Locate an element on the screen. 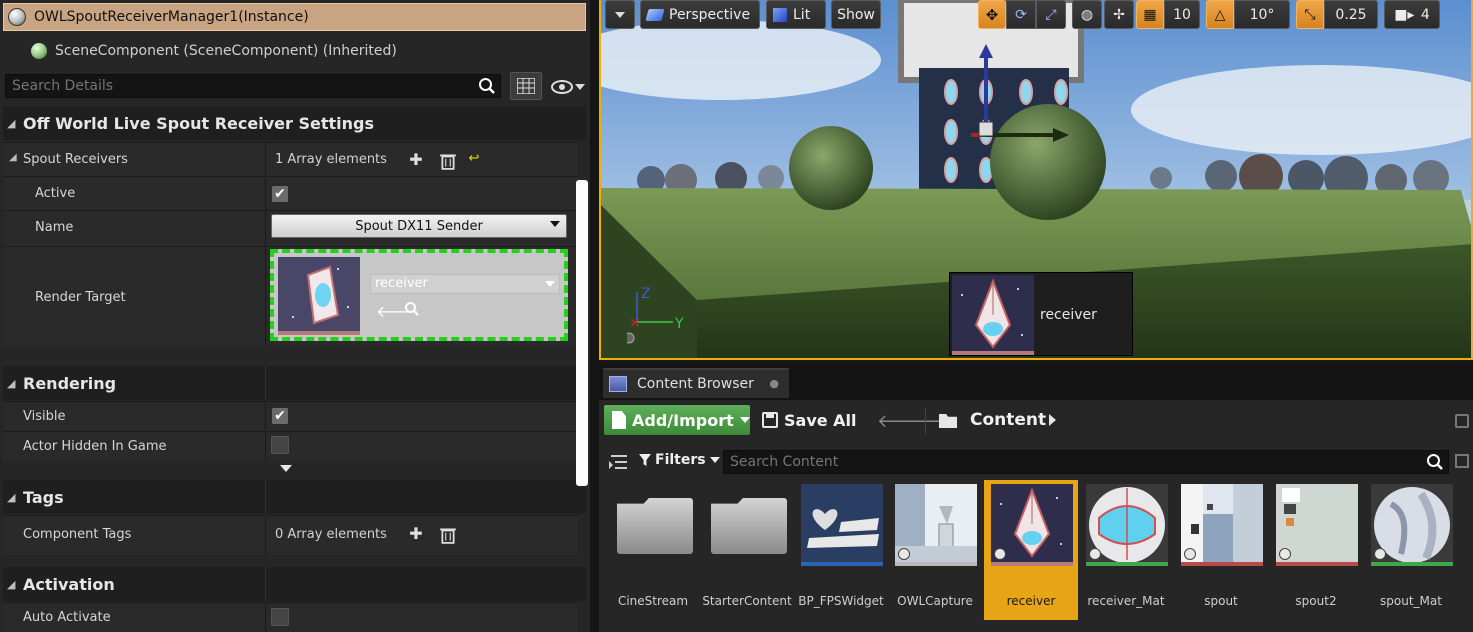  view-mode-button: Lit is located at coordinates (796, 14).